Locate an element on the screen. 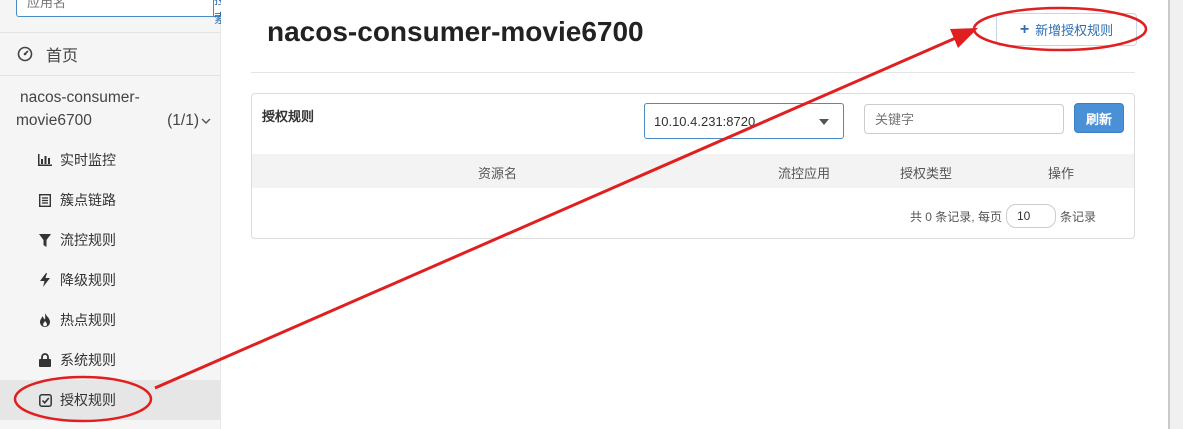  app-selector: nacos-consumer- movie6700 (1/1) is located at coordinates (113, 109).